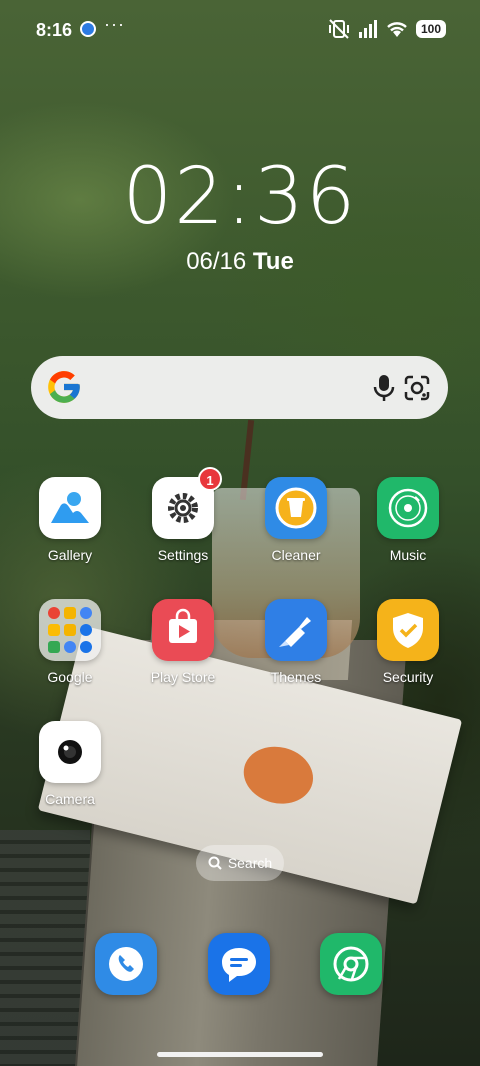 This screenshot has width=480, height=1066. Describe the element at coordinates (70, 630) in the screenshot. I see `google-folder-icon` at that location.